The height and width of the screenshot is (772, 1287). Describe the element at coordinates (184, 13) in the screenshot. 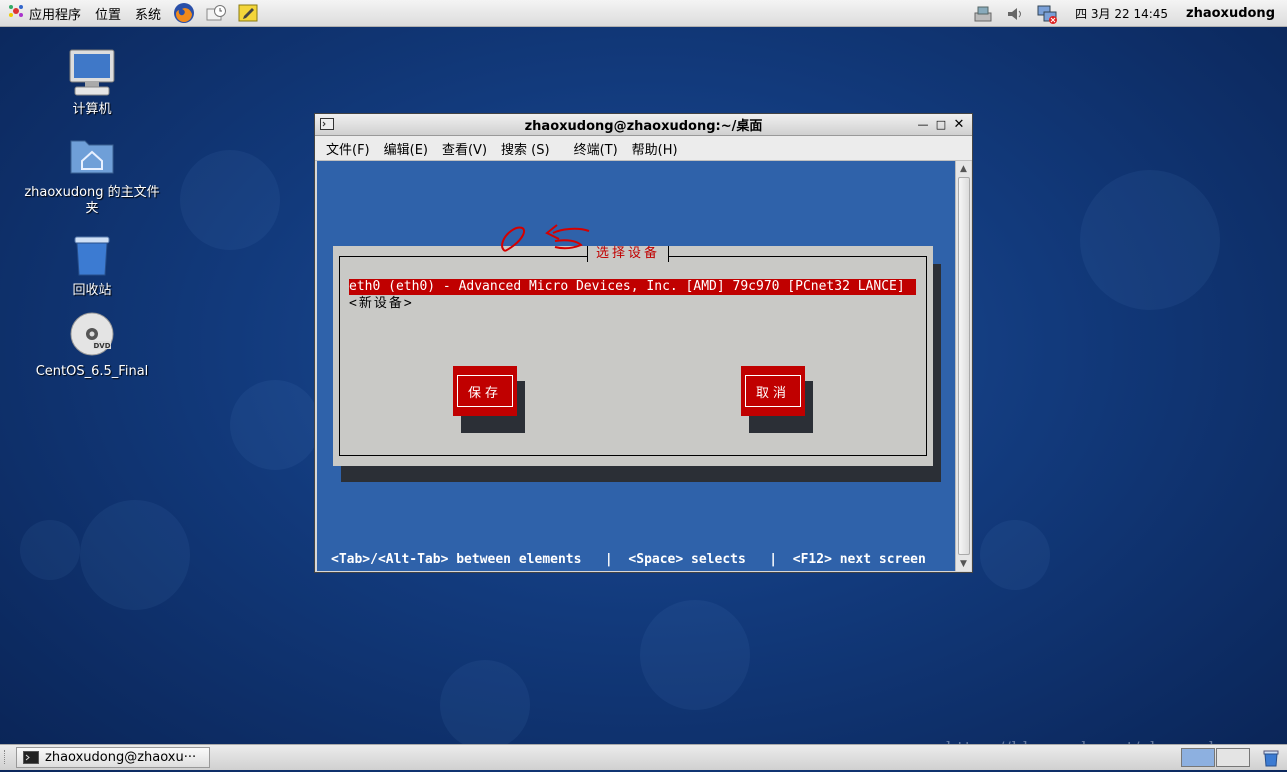

I see `firefox-icon` at that location.